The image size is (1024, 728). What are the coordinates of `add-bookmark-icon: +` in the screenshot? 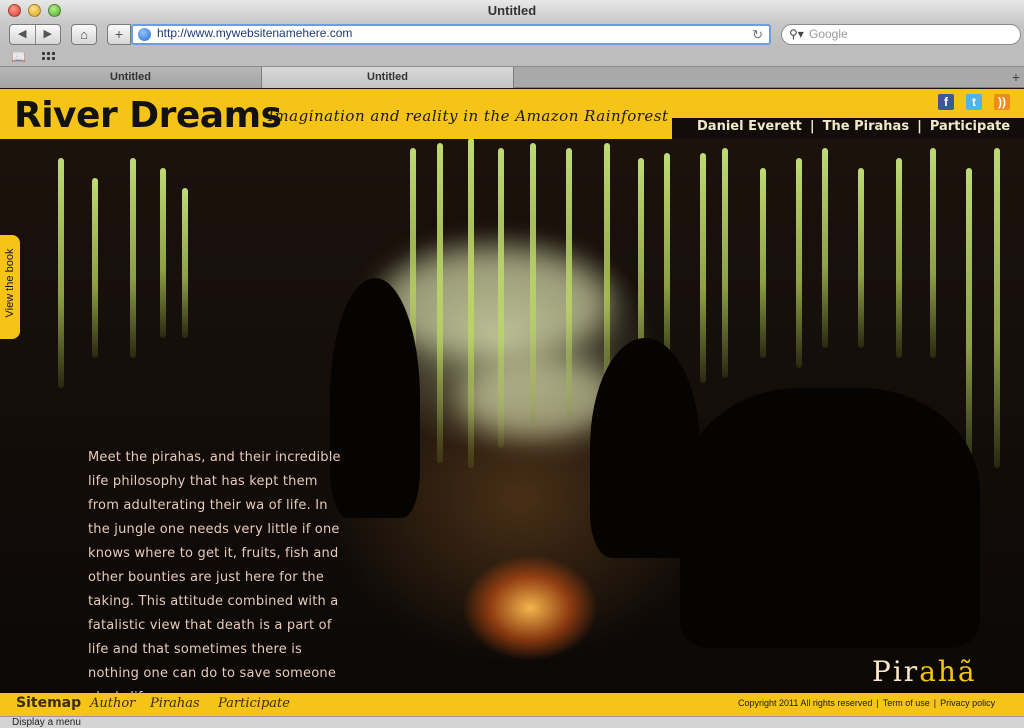 It's located at (119, 34).